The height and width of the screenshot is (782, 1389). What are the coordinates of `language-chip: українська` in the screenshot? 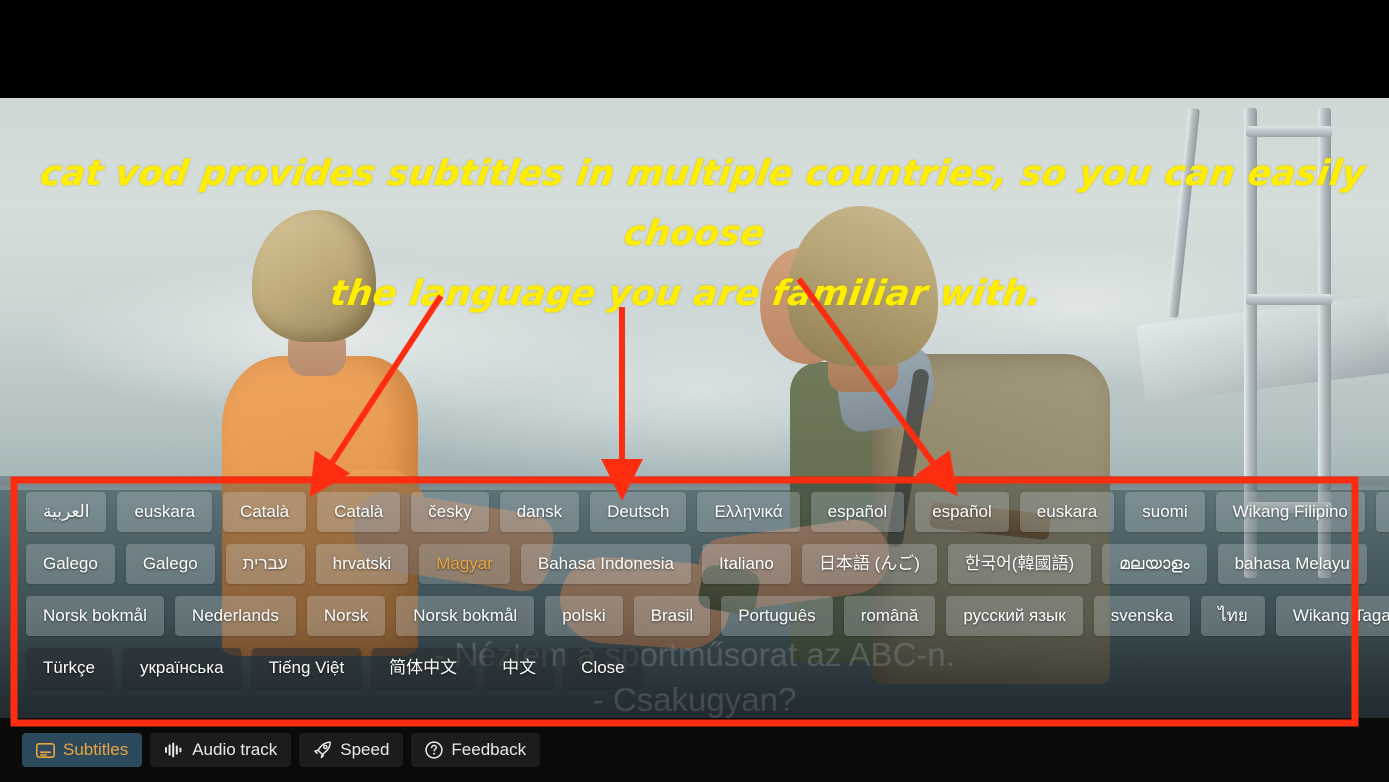 It's located at (181, 668).